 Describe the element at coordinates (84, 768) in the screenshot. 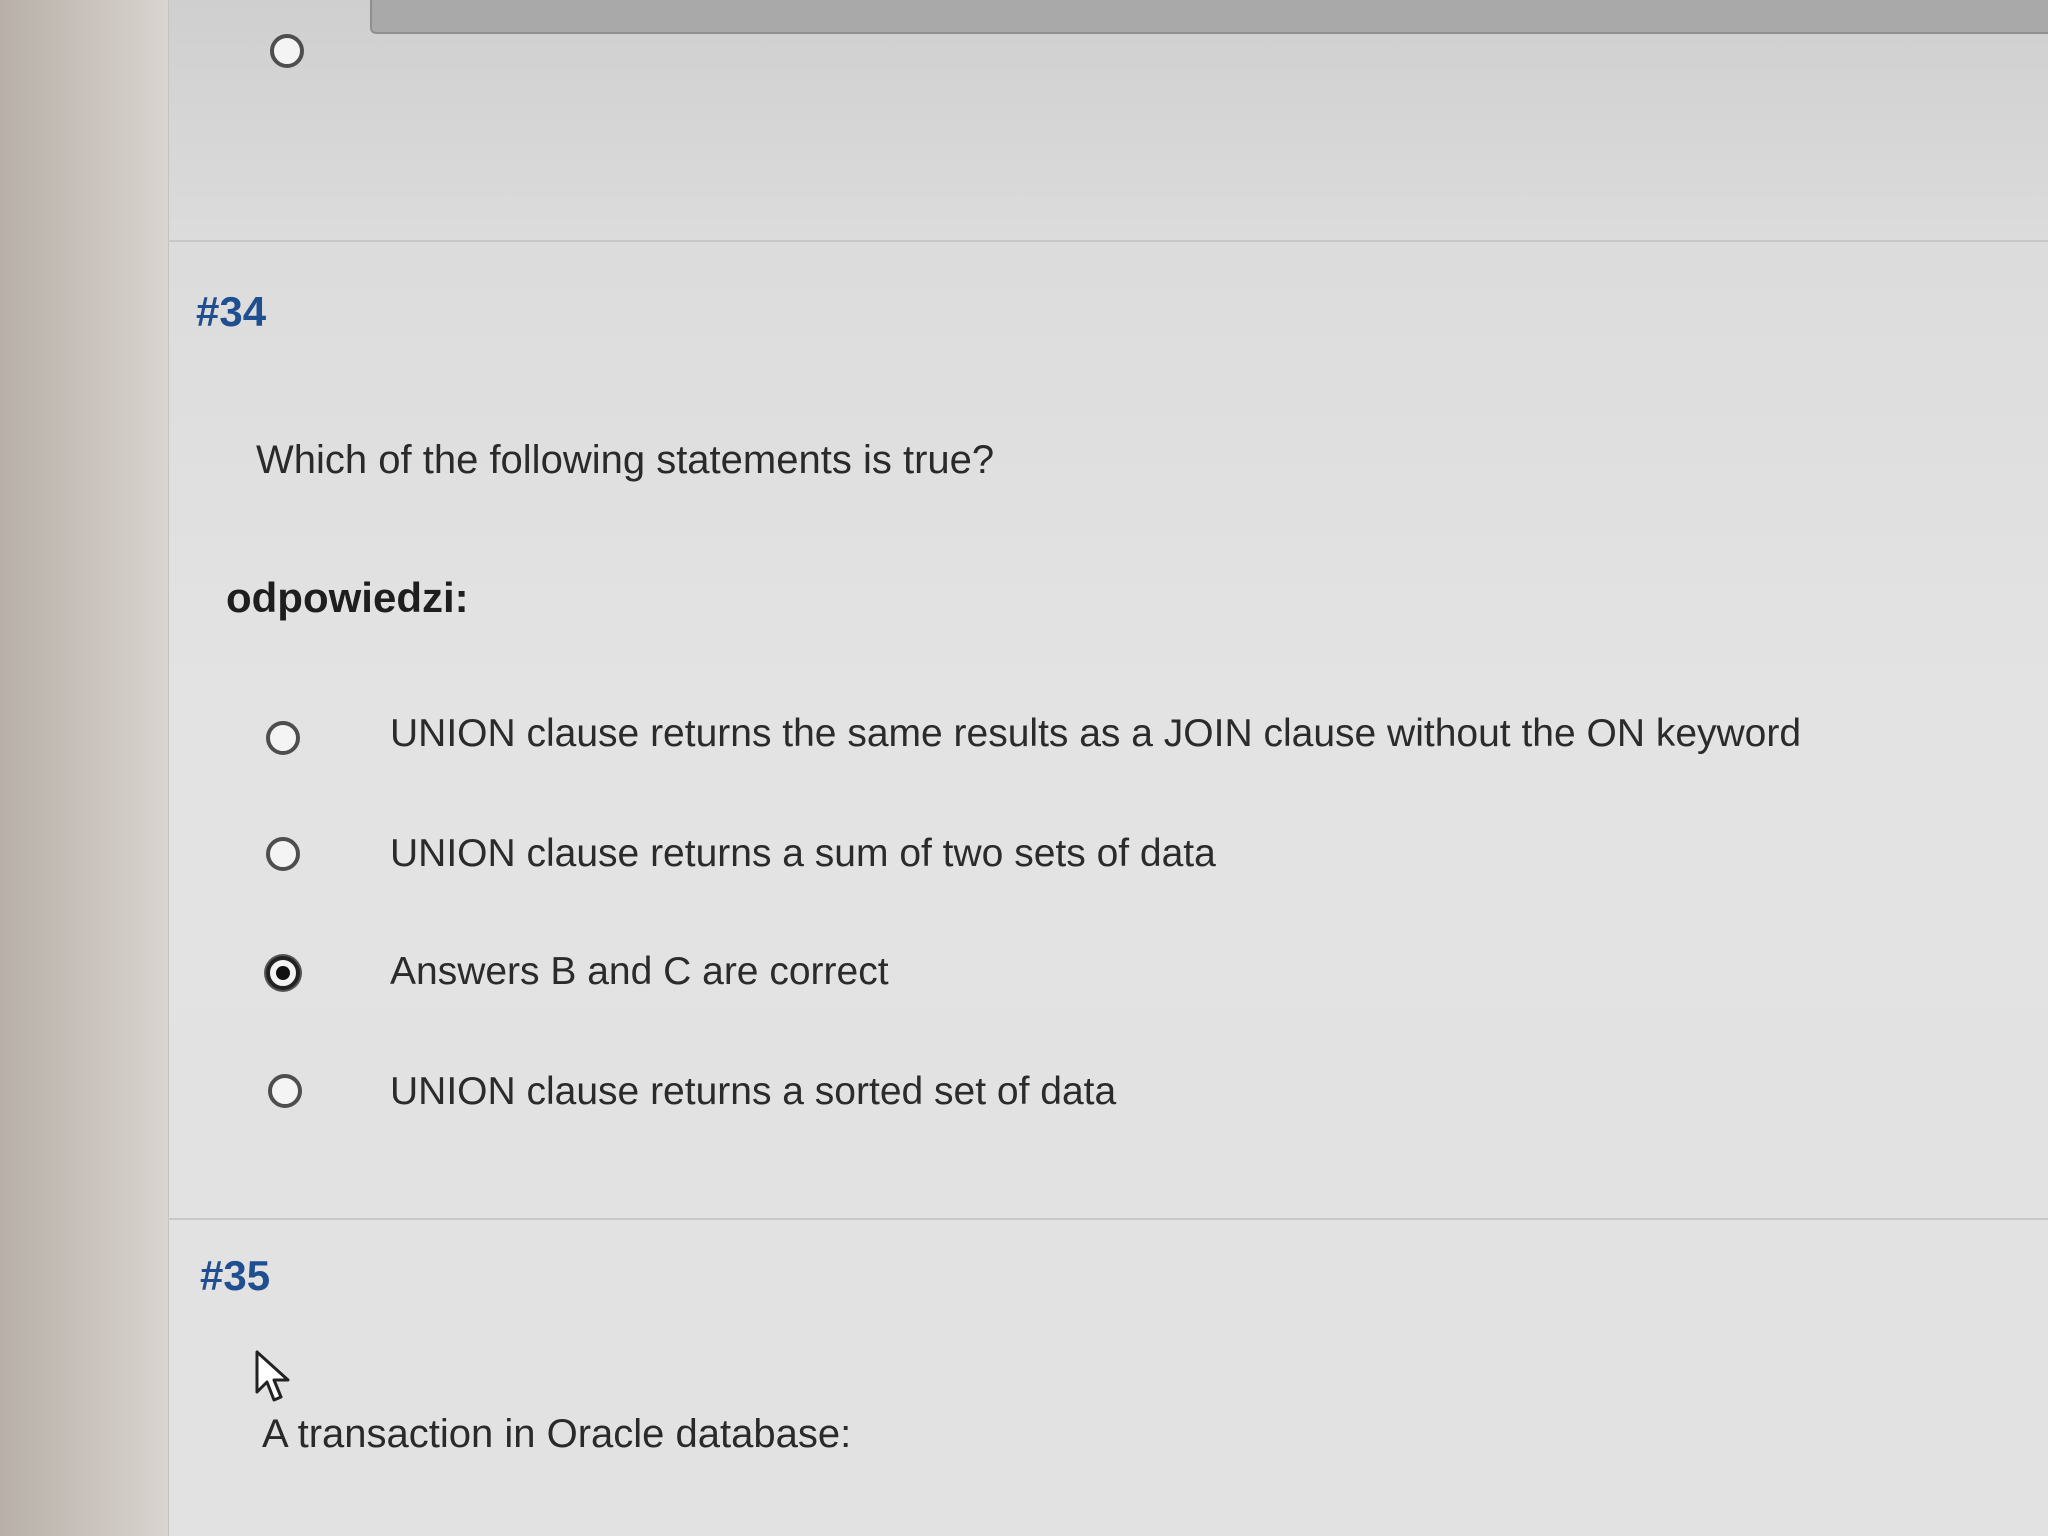

I see `left-gutter` at that location.